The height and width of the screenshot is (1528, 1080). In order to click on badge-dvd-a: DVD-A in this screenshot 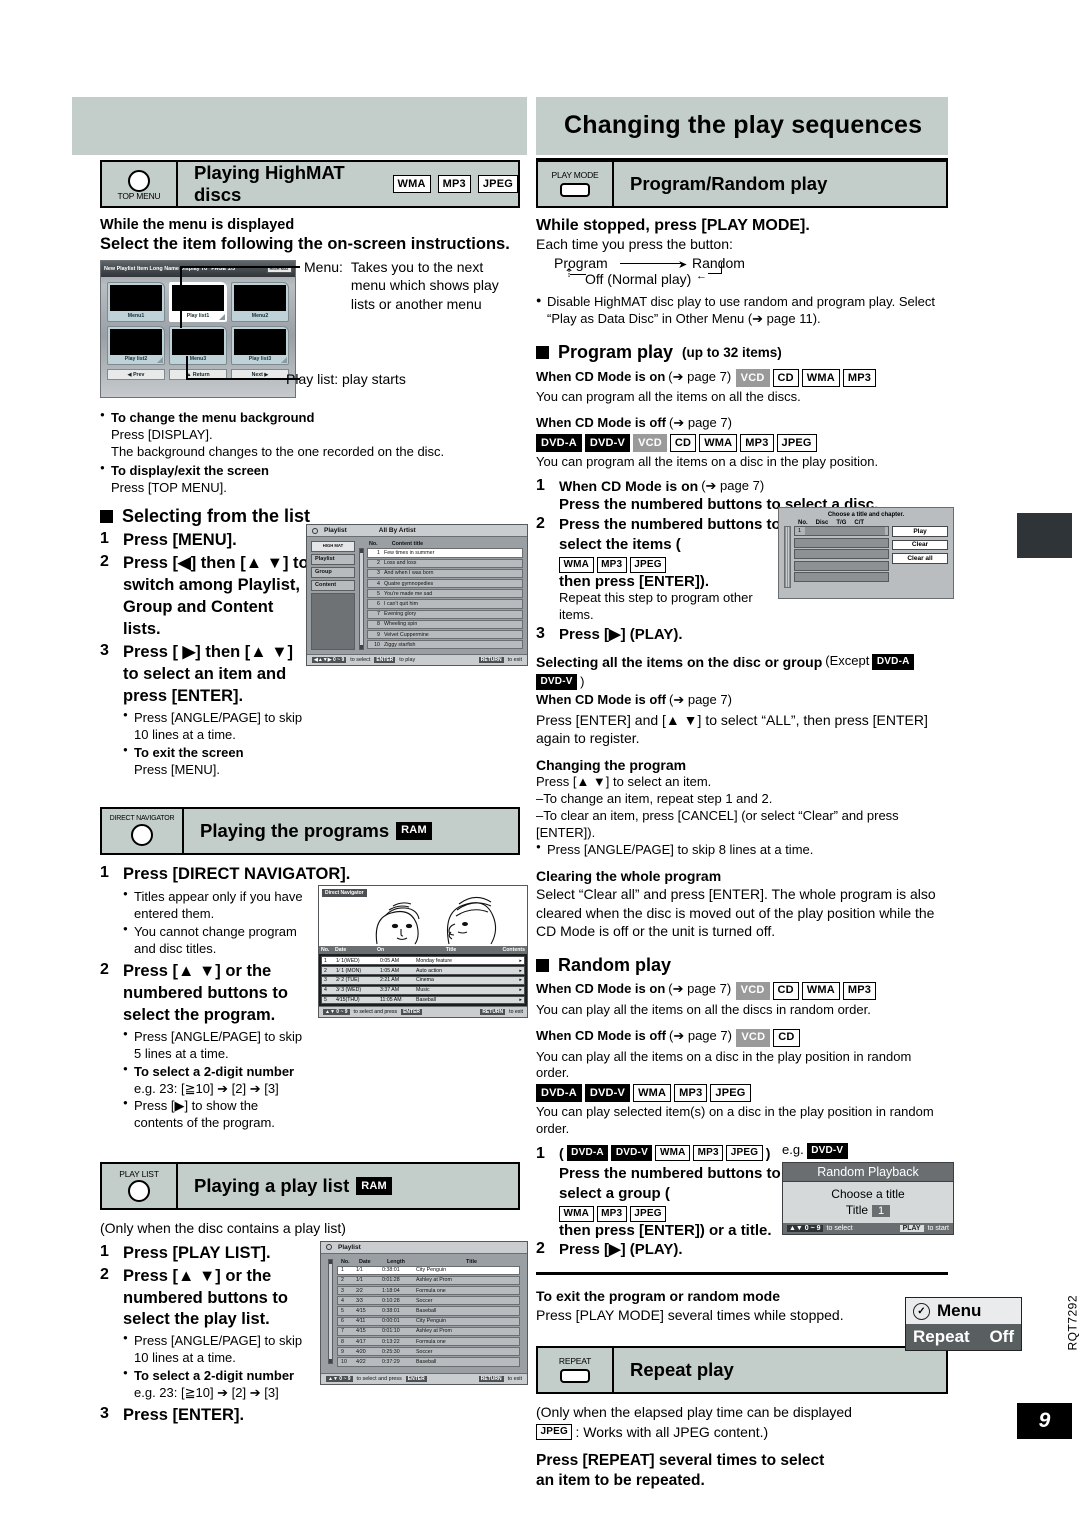, I will do `click(559, 443)`.